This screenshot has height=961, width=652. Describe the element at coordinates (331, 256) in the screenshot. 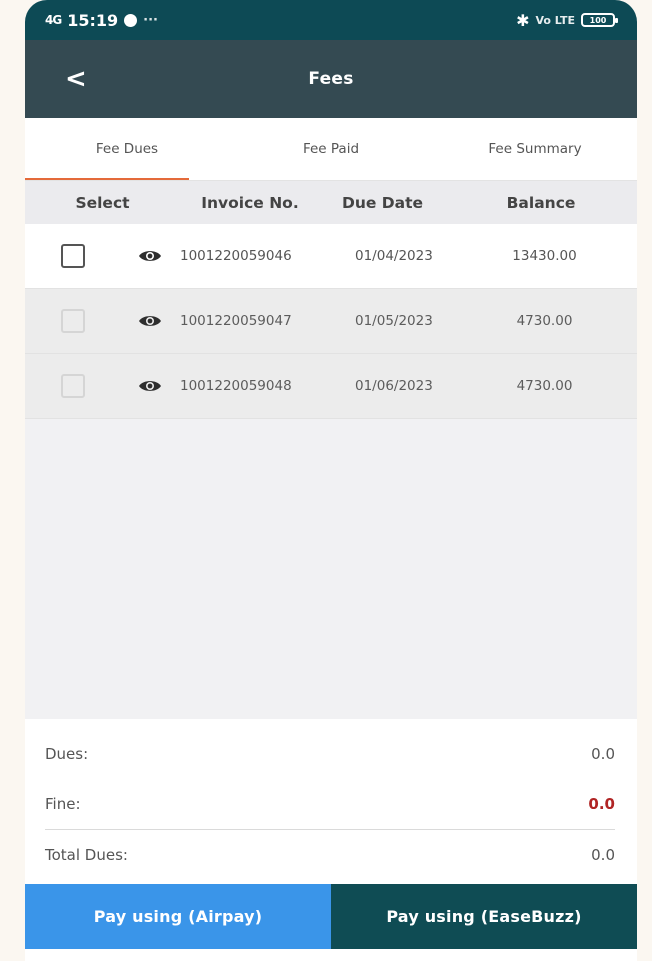

I see `table-row: 1001220059046 01/04/2023 13430.00` at that location.